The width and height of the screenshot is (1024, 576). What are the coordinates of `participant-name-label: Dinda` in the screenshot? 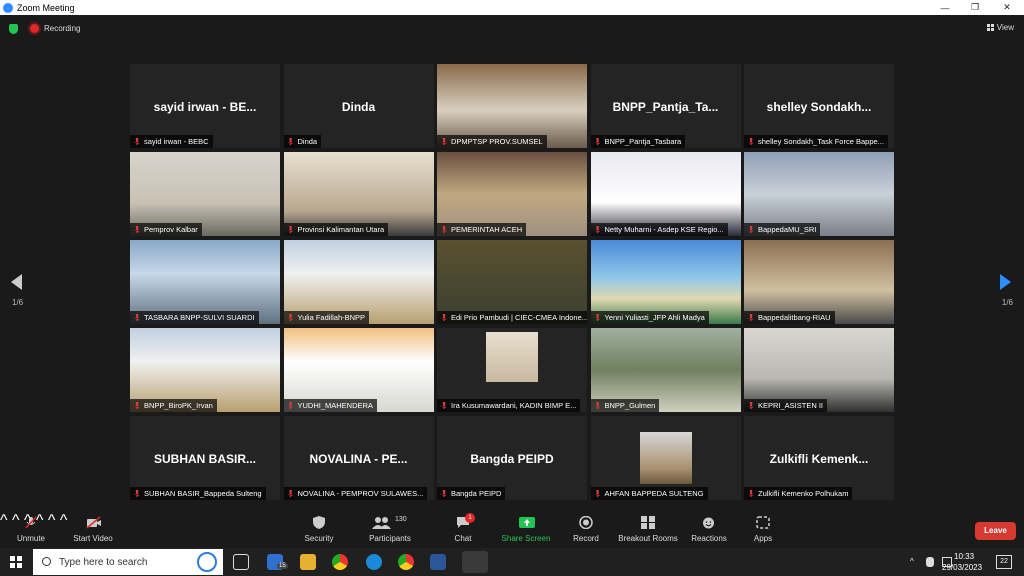 It's located at (302, 141).